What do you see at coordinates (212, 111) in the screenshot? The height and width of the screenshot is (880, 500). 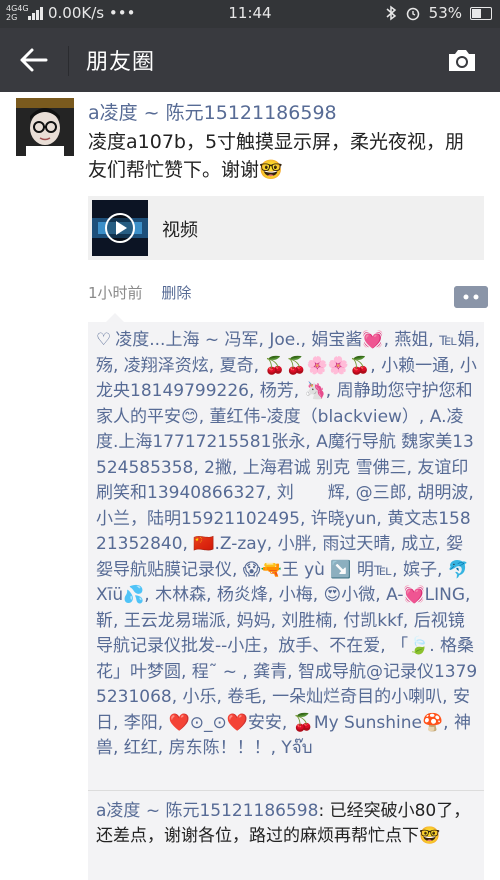 I see `post-author: a凌度 ~ 陈元15121186598` at bounding box center [212, 111].